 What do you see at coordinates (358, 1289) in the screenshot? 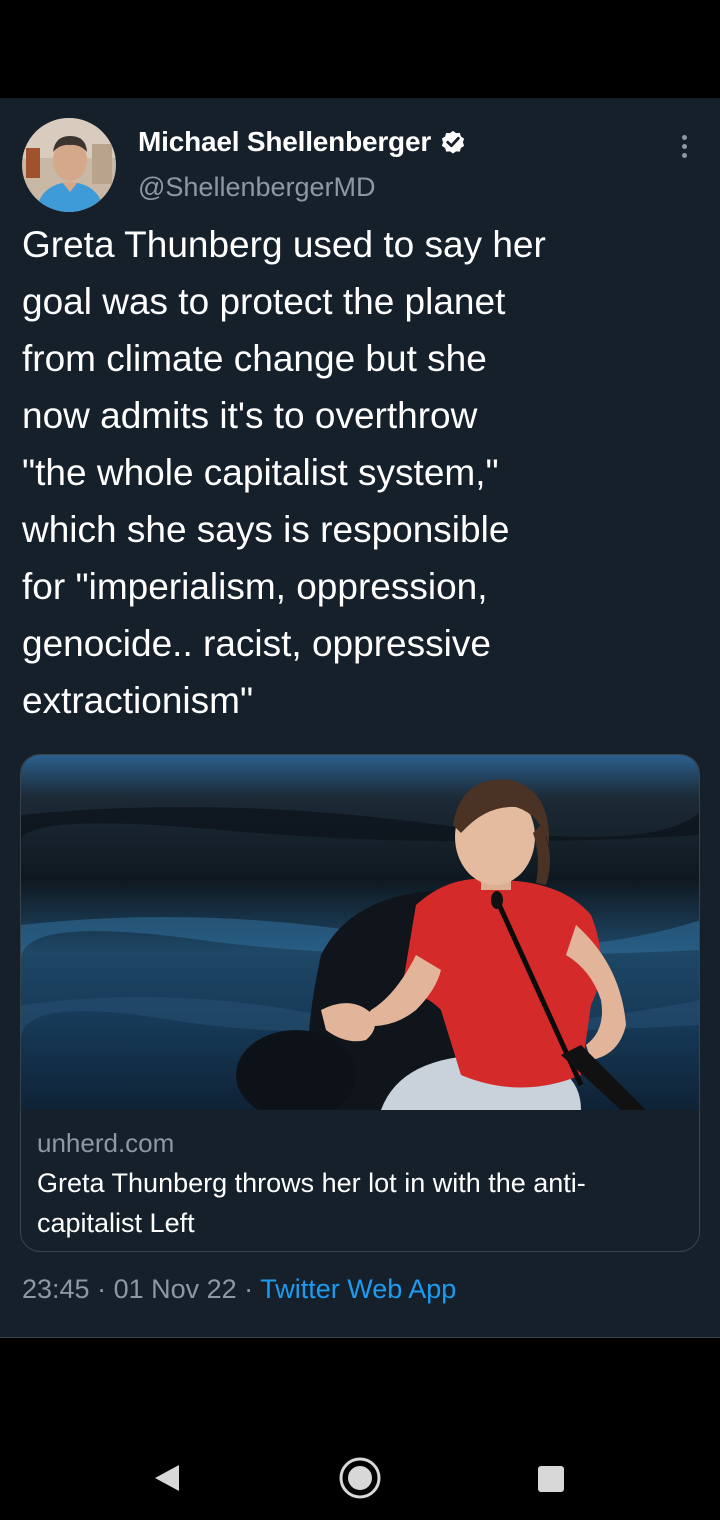
I see `tweet-source-link: Twitter Web App` at bounding box center [358, 1289].